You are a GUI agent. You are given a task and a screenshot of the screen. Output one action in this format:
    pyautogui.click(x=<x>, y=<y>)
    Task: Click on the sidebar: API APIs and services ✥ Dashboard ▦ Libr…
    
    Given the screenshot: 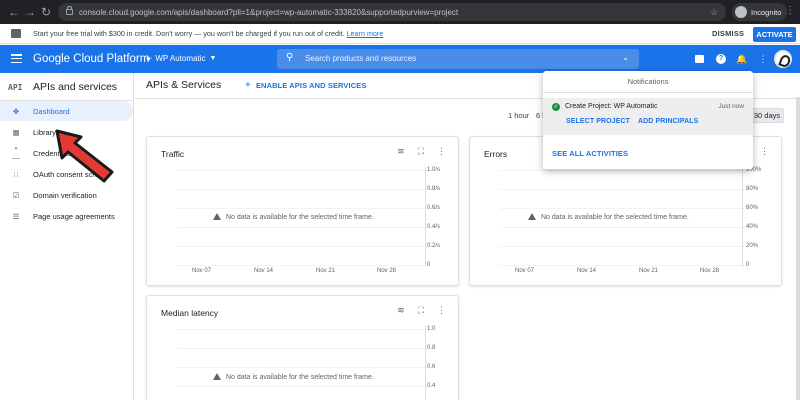 What is the action you would take?
    pyautogui.click(x=67, y=236)
    